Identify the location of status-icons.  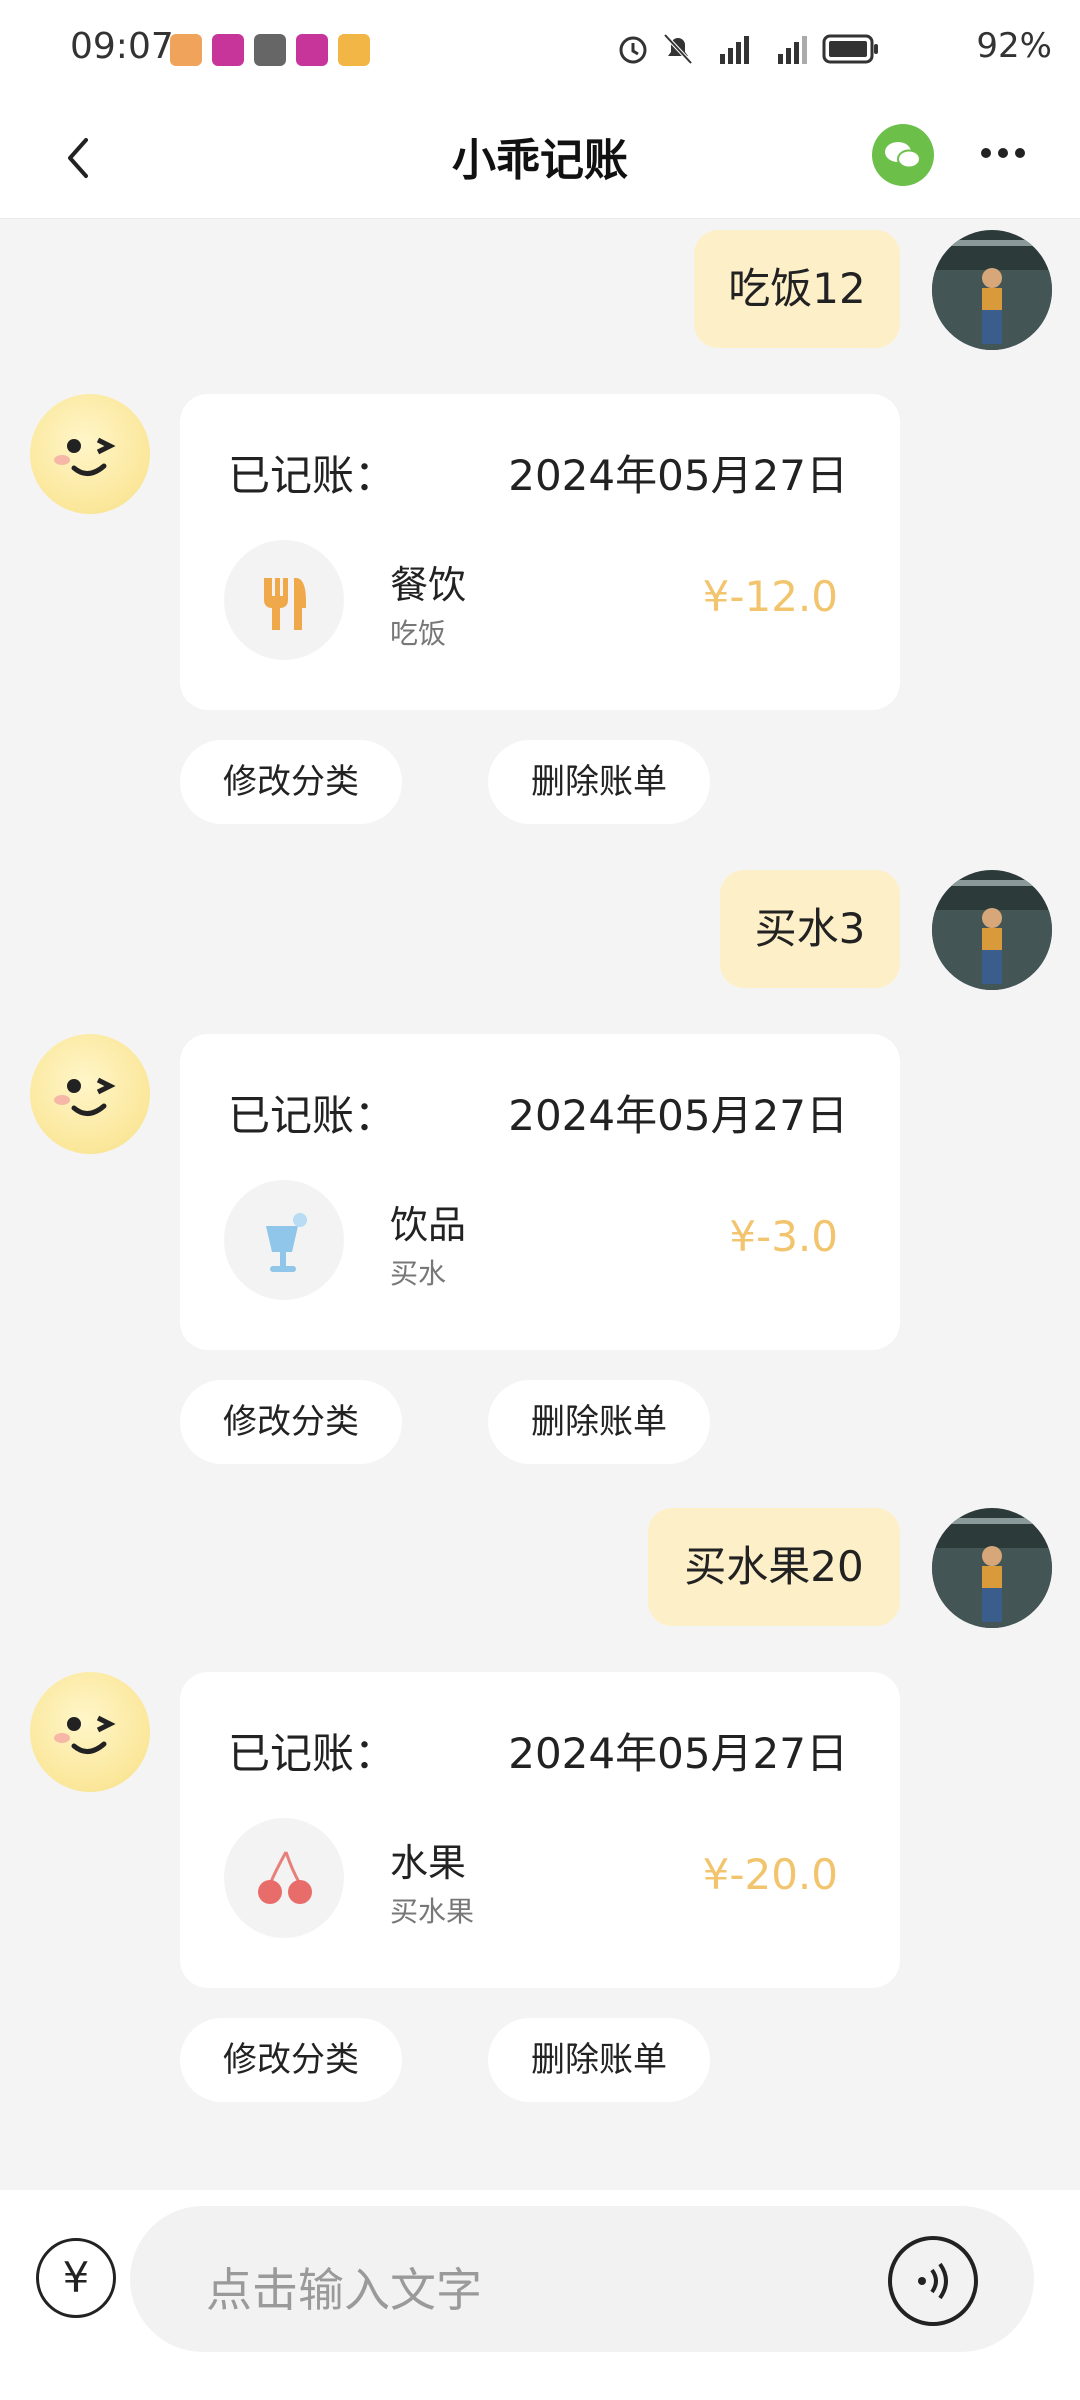
(748, 49).